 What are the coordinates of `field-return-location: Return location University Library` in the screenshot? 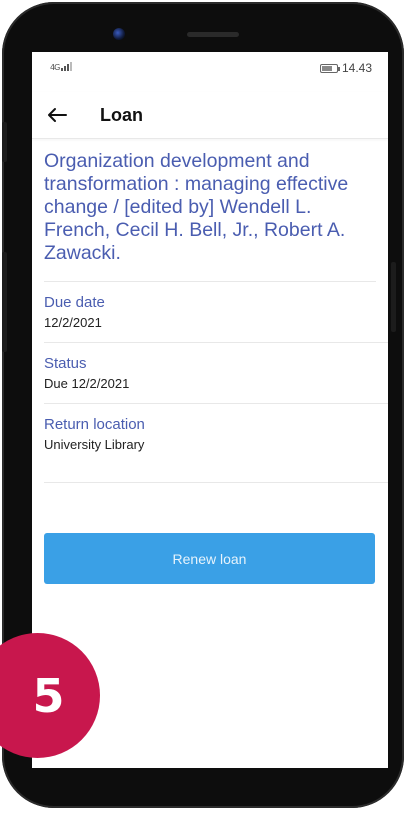 It's located at (216, 443).